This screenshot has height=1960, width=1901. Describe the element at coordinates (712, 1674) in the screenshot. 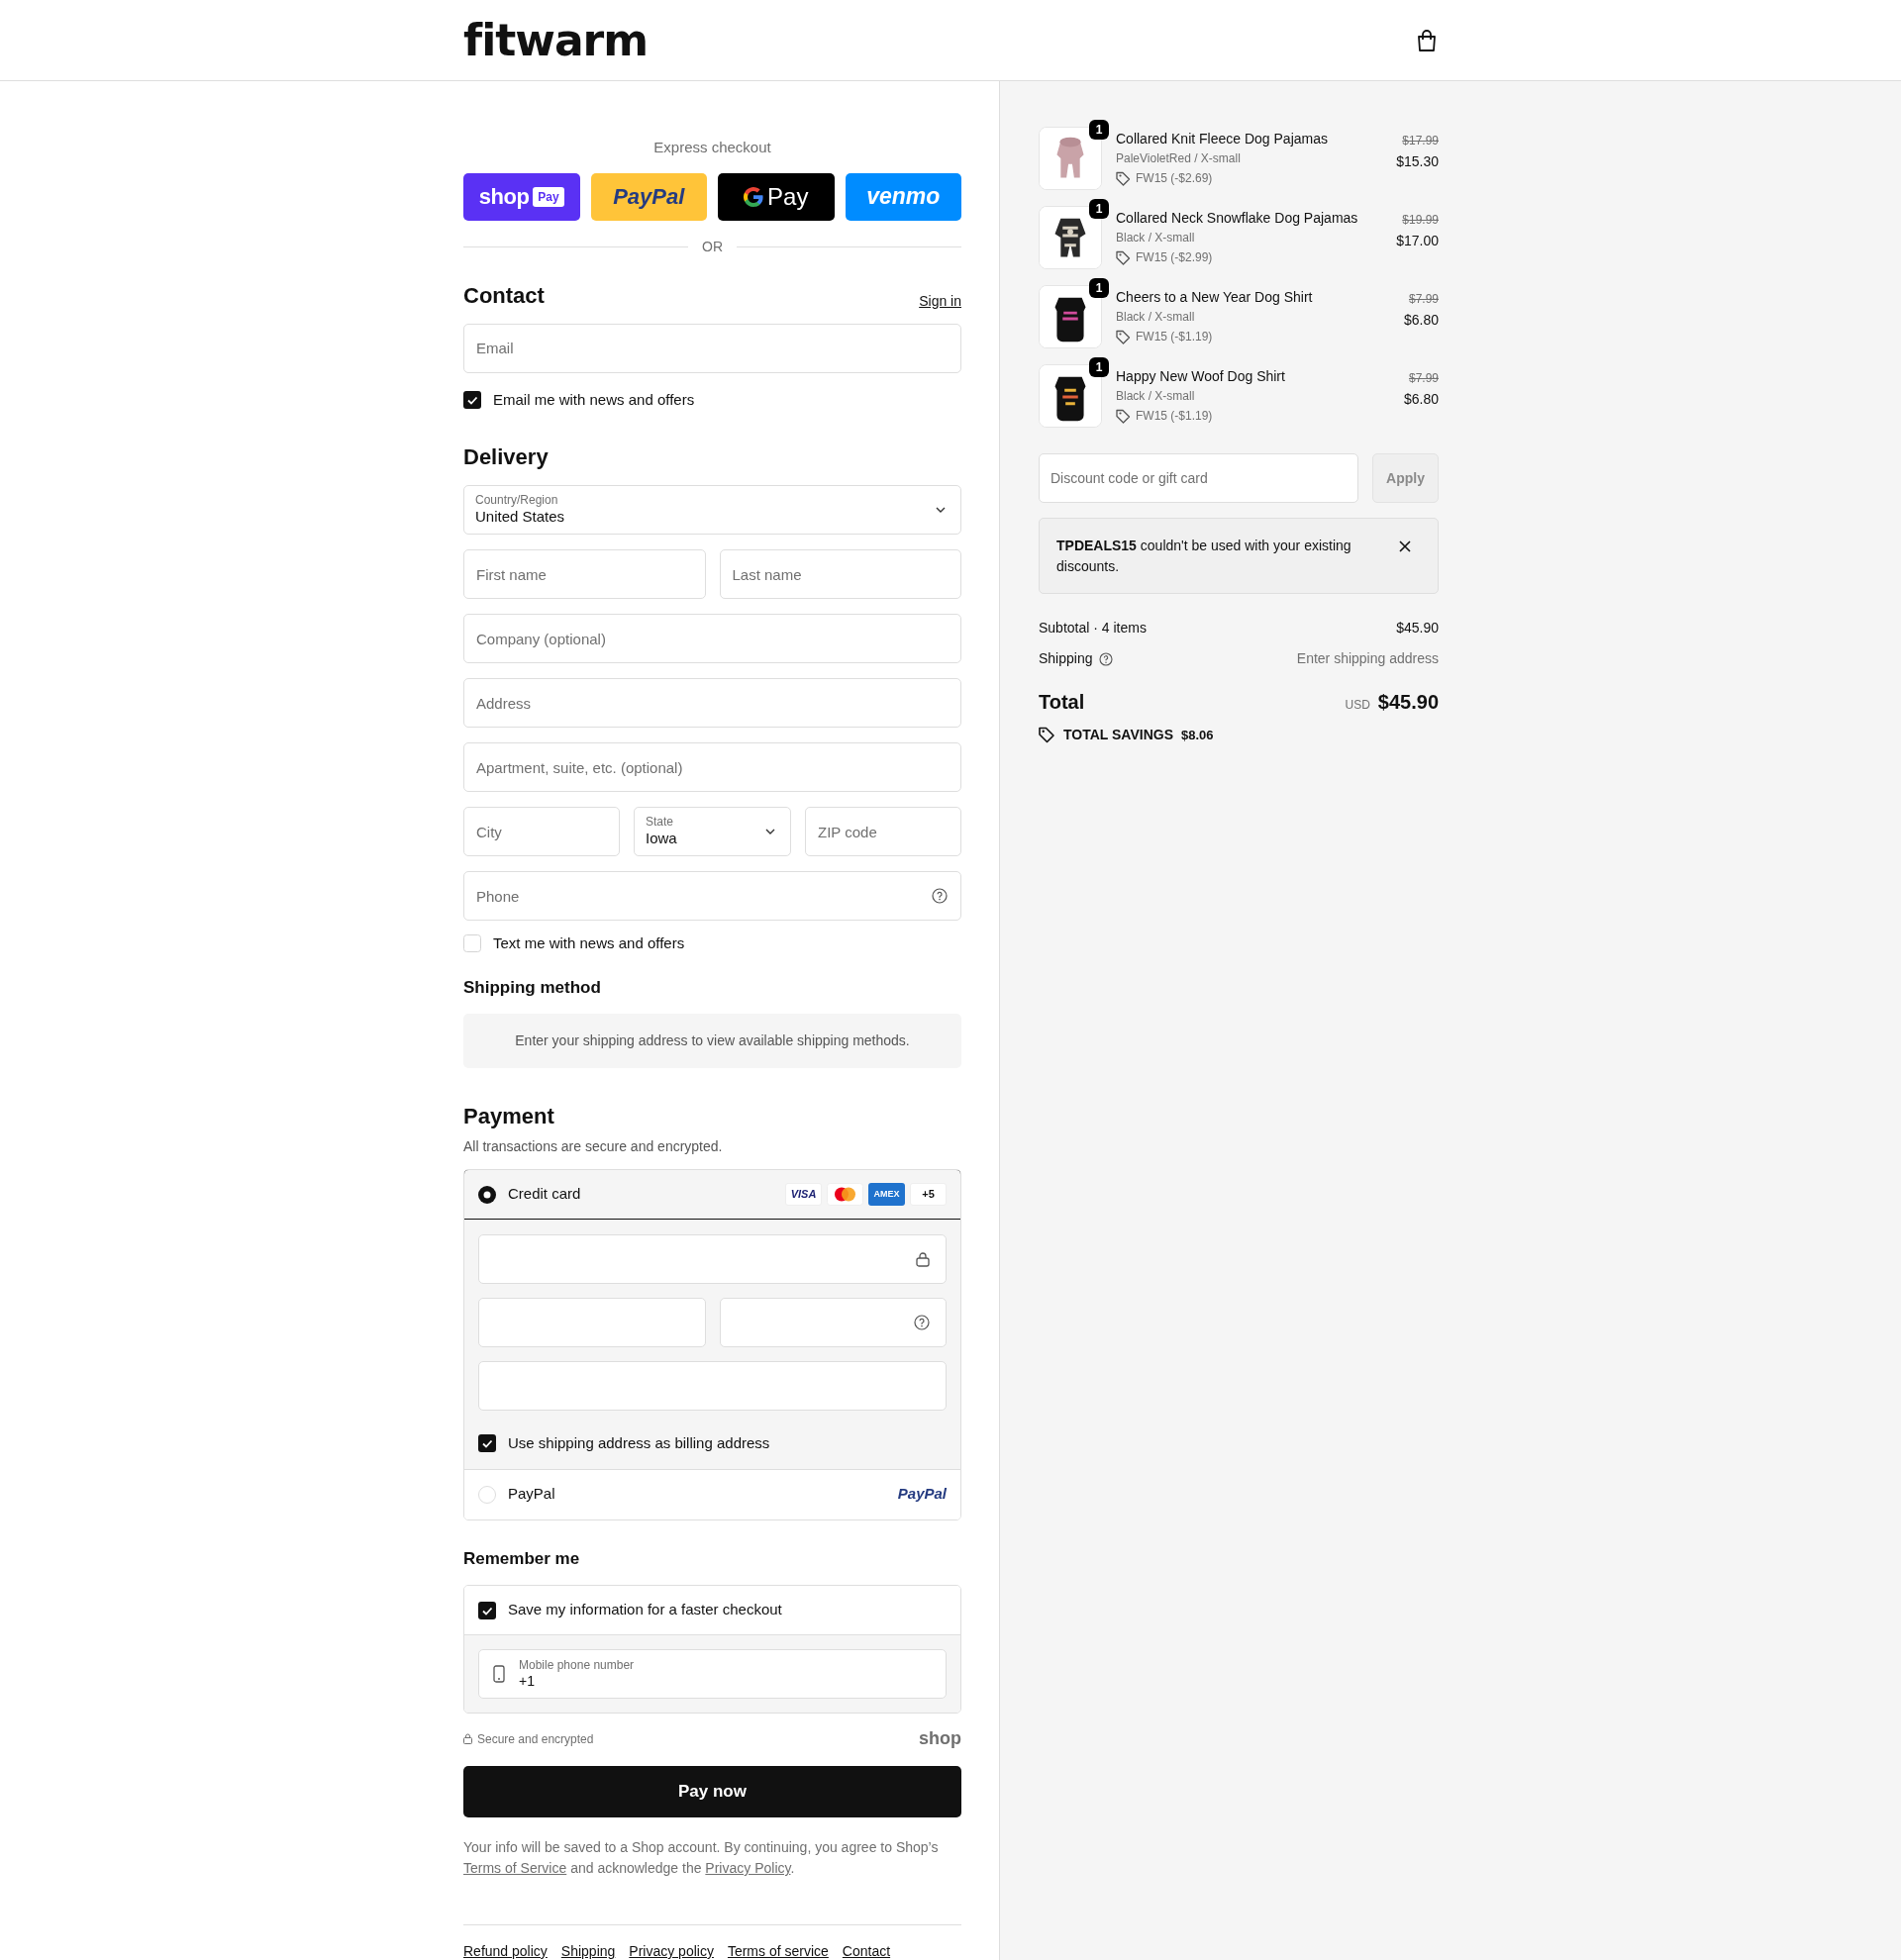

I see `phone-field: Mobile phone number +1` at that location.